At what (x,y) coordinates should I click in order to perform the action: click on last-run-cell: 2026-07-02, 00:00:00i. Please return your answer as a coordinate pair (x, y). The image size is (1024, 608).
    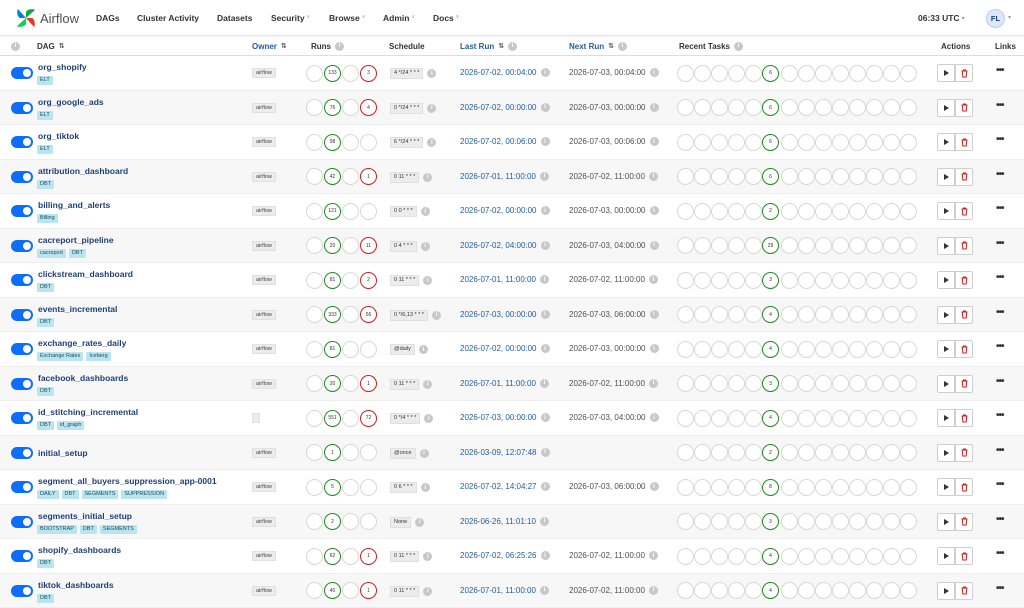
    Looking at the image, I should click on (505, 210).